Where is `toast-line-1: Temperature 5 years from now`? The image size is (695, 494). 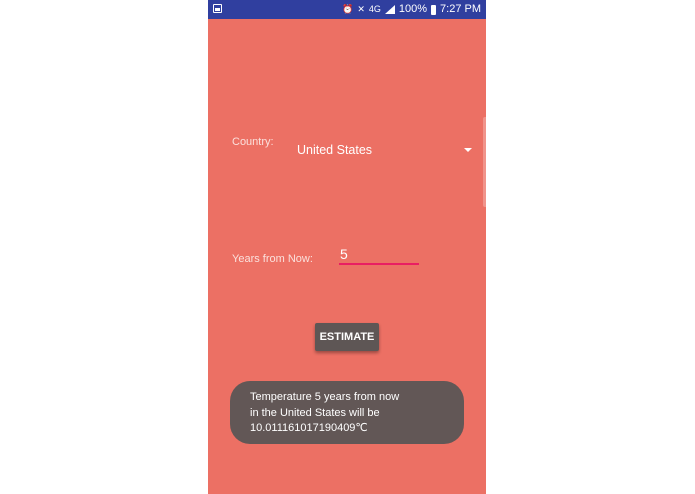 toast-line-1: Temperature 5 years from now is located at coordinates (325, 397).